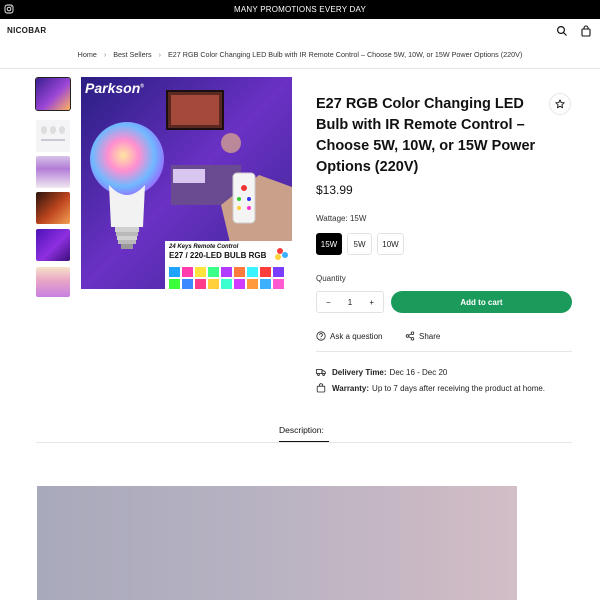 This screenshot has width=600, height=600. What do you see at coordinates (321, 372) in the screenshot?
I see `truck-icon` at bounding box center [321, 372].